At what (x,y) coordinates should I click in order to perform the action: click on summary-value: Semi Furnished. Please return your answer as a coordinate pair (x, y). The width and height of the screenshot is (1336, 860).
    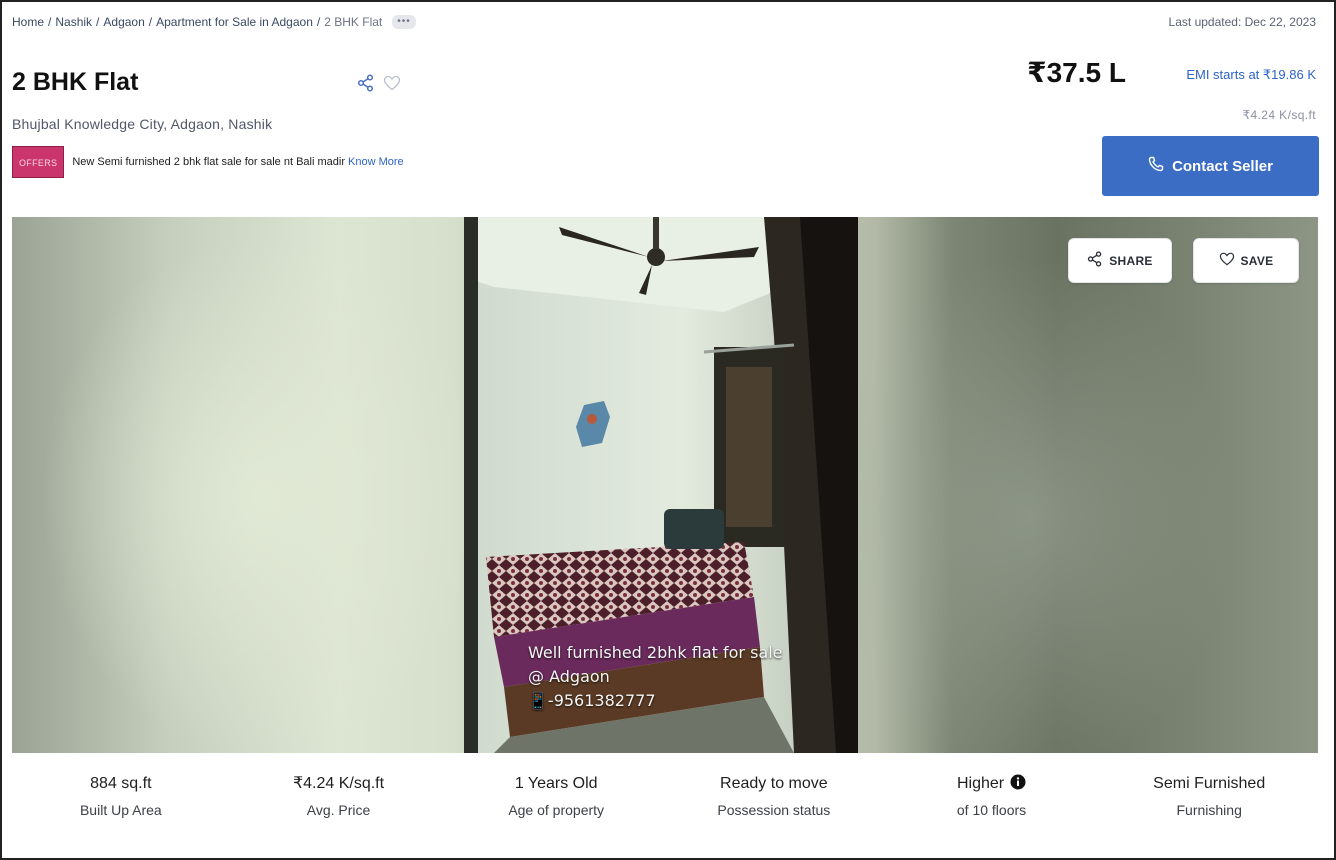
    Looking at the image, I should click on (1209, 783).